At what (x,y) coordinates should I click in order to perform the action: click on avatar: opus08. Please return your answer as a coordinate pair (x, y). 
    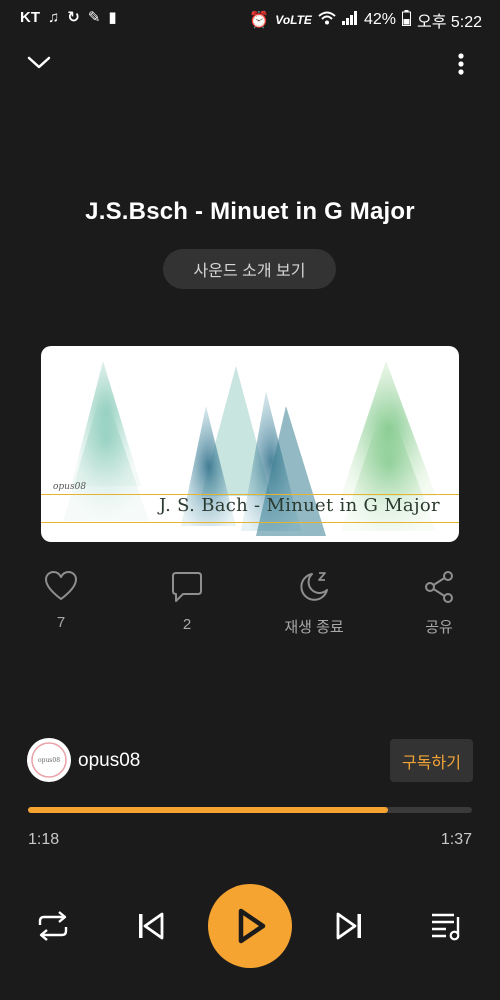
    Looking at the image, I should click on (49, 760).